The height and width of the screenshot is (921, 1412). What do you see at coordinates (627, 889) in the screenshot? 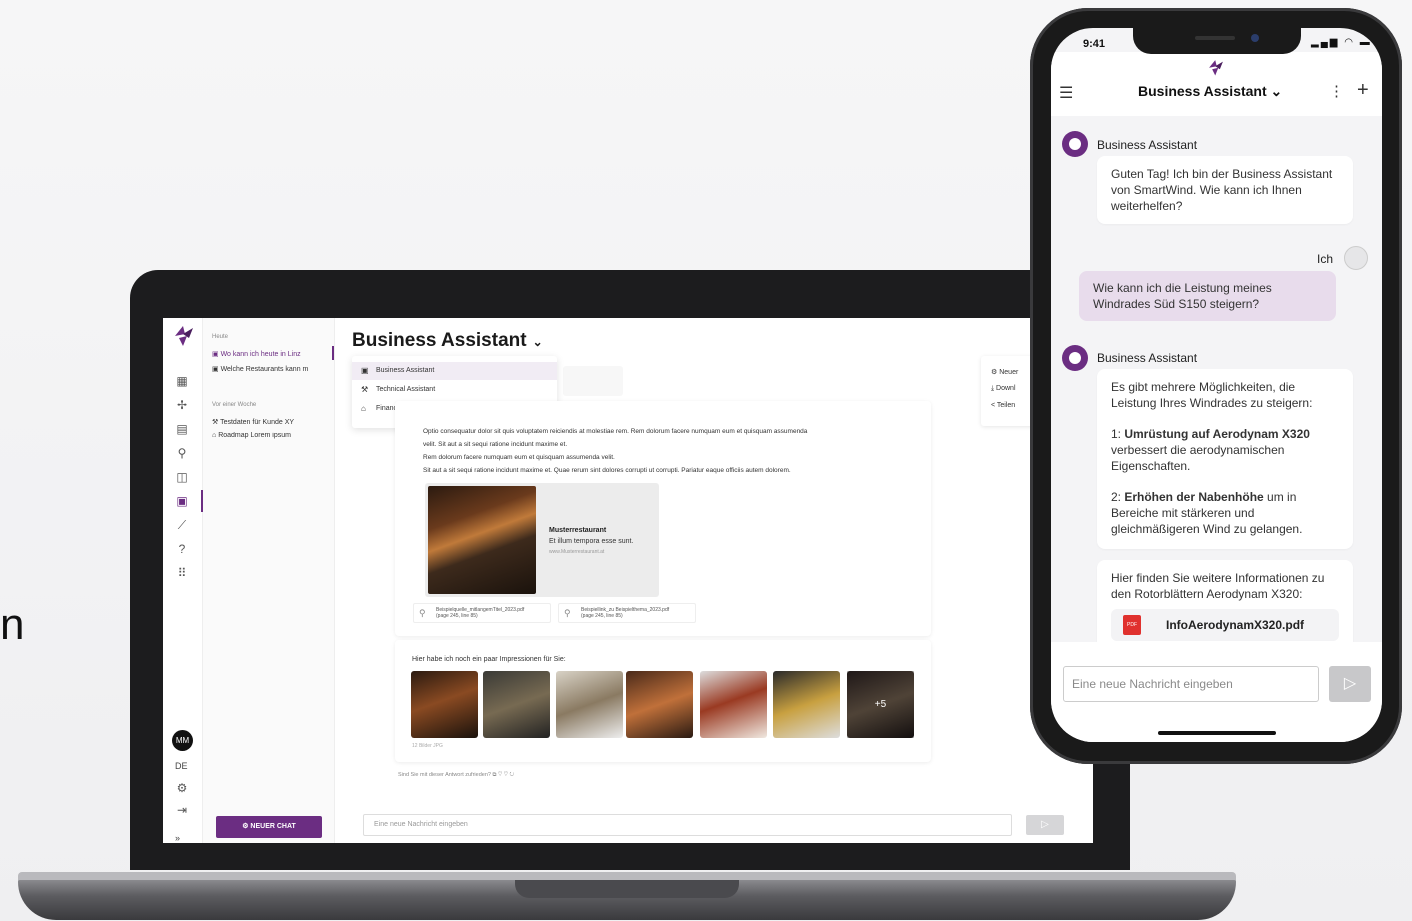
I see `laptop-opening-notch` at bounding box center [627, 889].